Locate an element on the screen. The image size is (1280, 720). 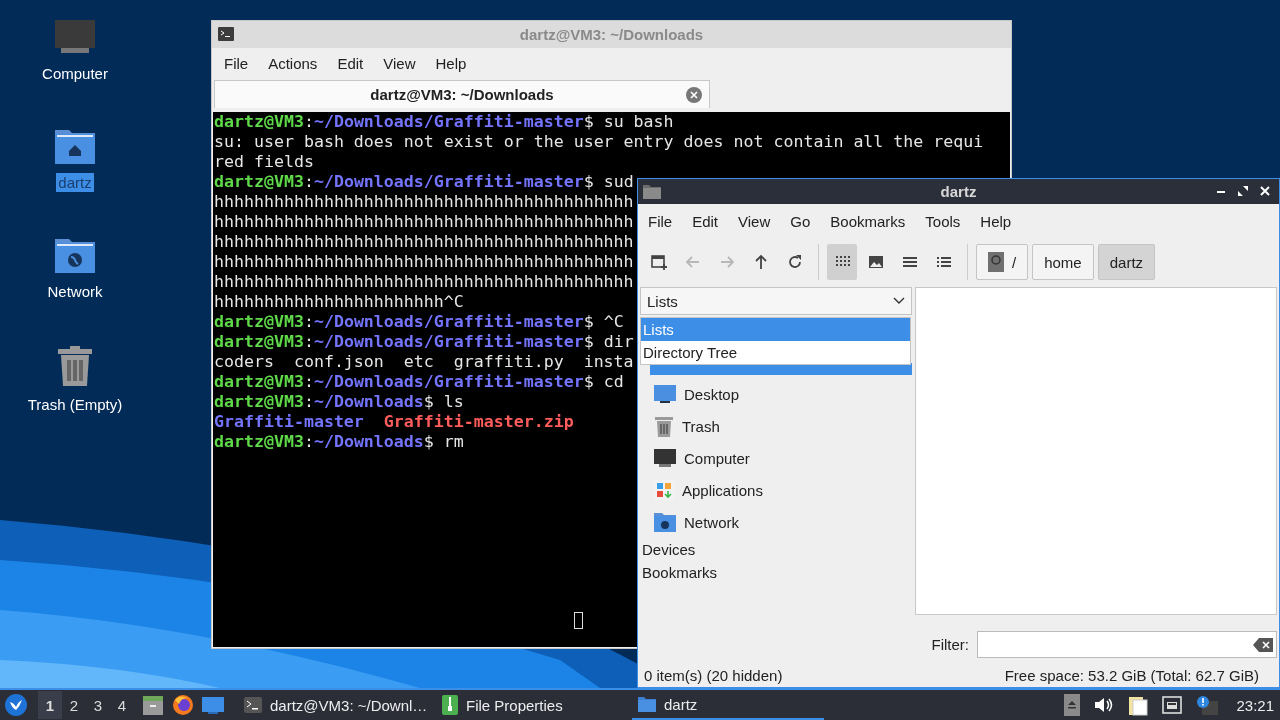
terminal-line: dartz@VM3:~/Downloads/Graffiti-master$ ^C is located at coordinates (418, 322).